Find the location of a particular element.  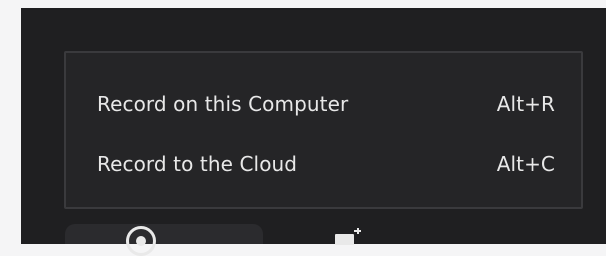

record-on-this-computer-menu-item: Record on this Computer Alt+R is located at coordinates (326, 104).